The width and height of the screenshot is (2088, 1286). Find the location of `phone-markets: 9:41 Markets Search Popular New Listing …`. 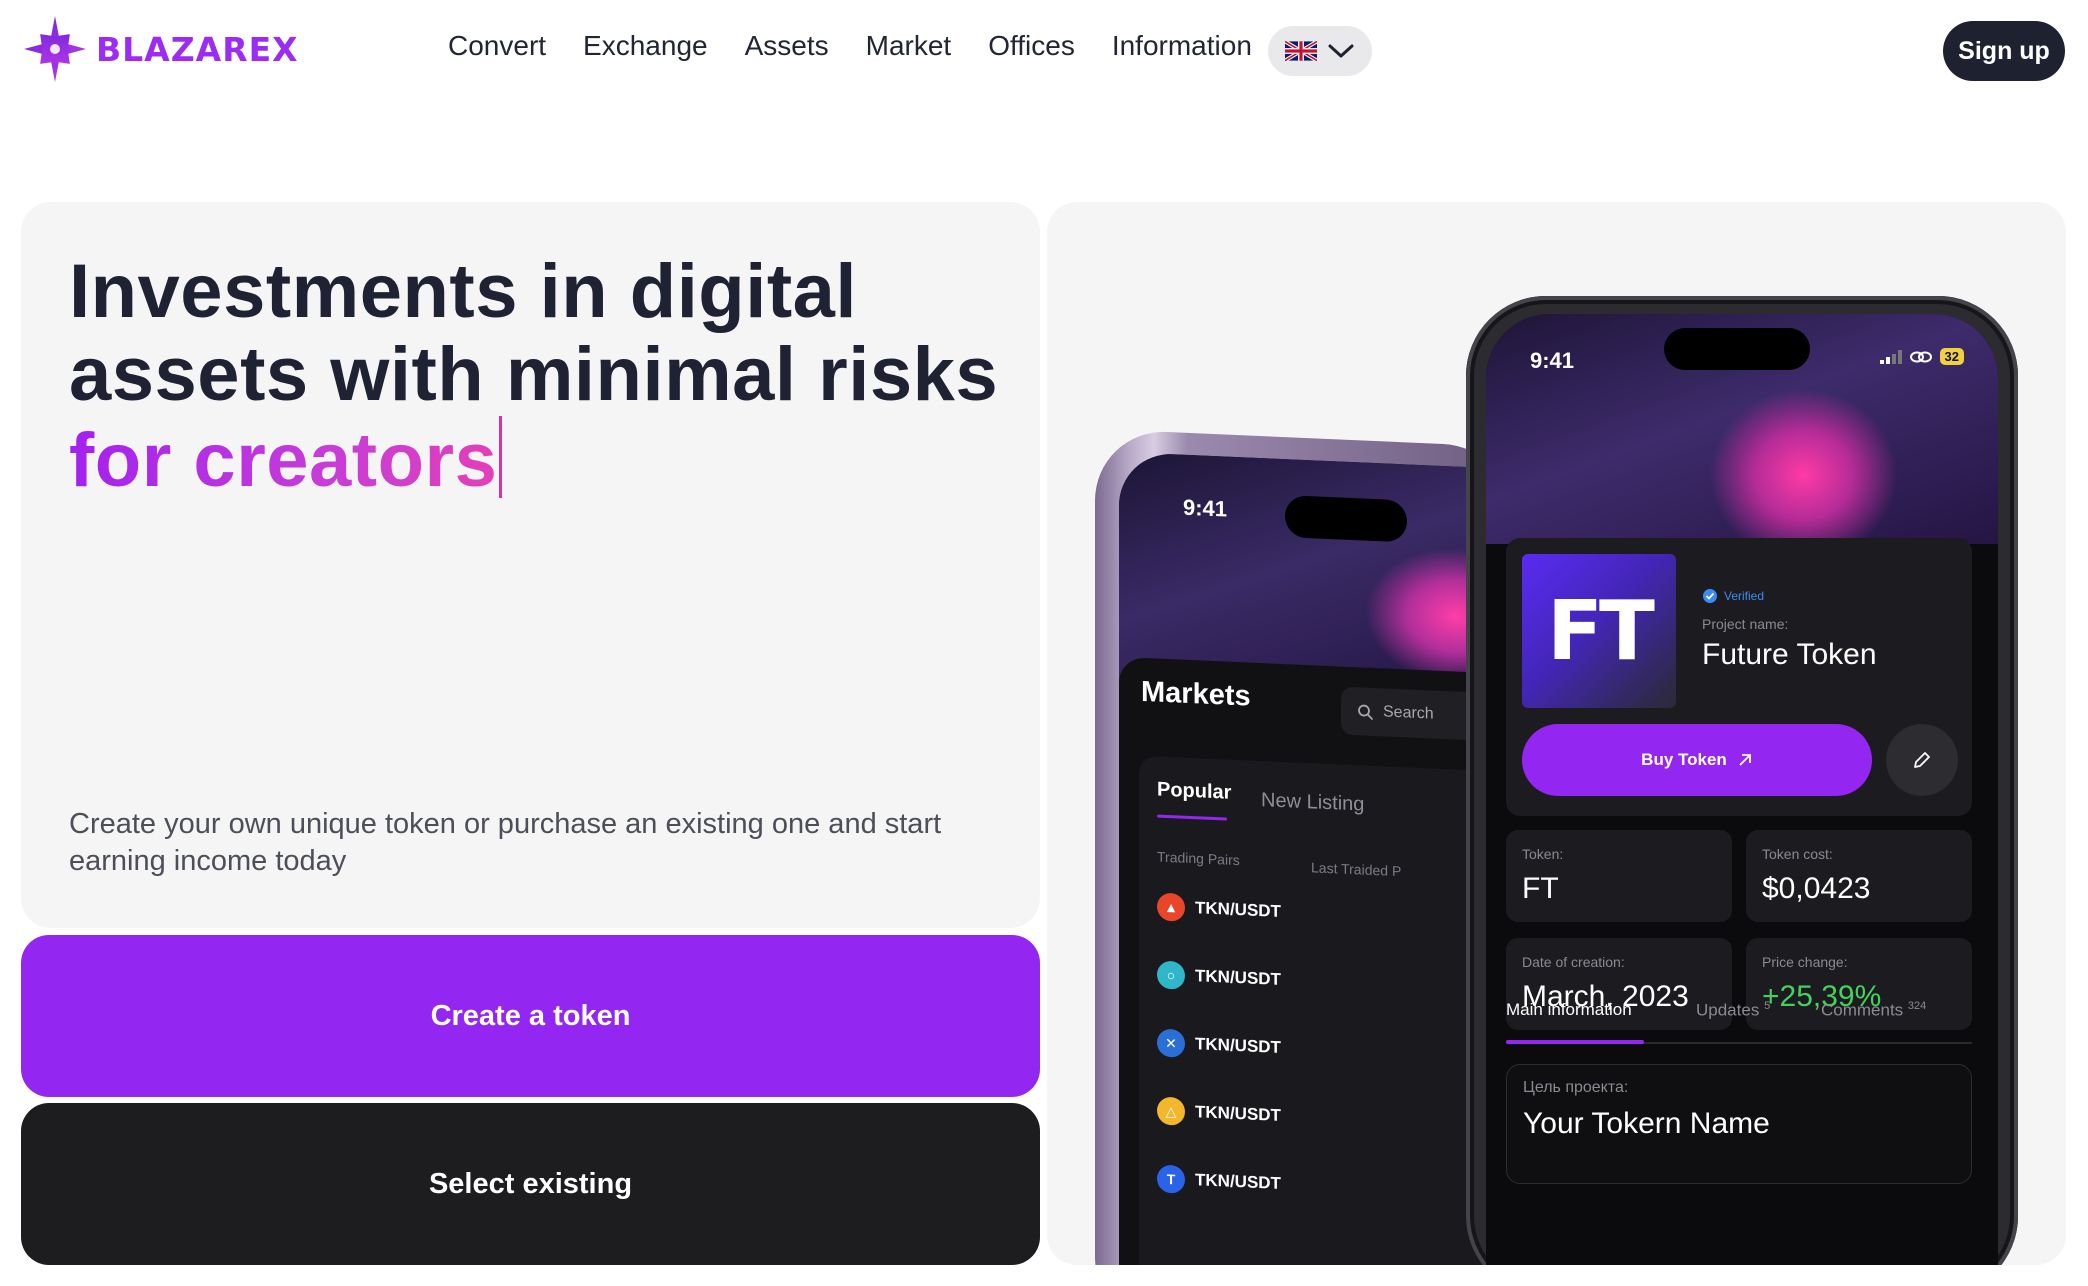

phone-markets: 9:41 Markets Search Popular New Listing … is located at coordinates (1305, 846).